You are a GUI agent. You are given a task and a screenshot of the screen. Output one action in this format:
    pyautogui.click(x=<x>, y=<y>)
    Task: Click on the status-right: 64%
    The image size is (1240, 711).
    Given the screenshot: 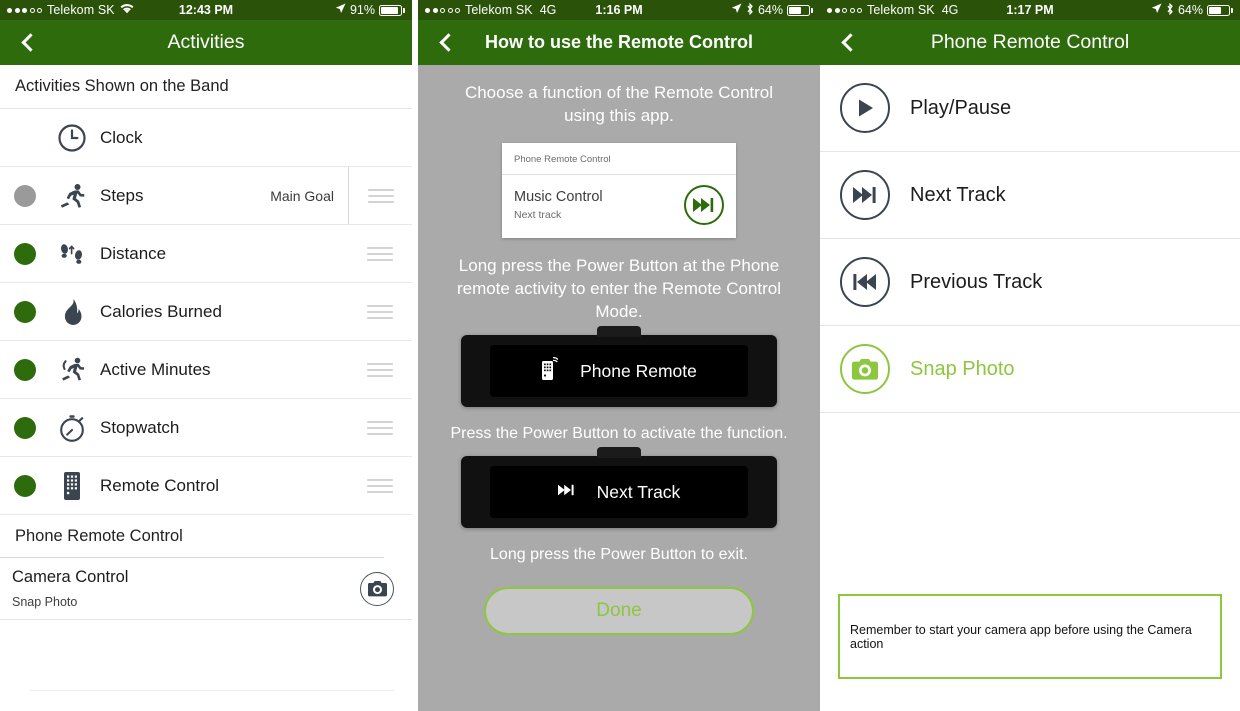 What is the action you would take?
    pyautogui.click(x=772, y=10)
    